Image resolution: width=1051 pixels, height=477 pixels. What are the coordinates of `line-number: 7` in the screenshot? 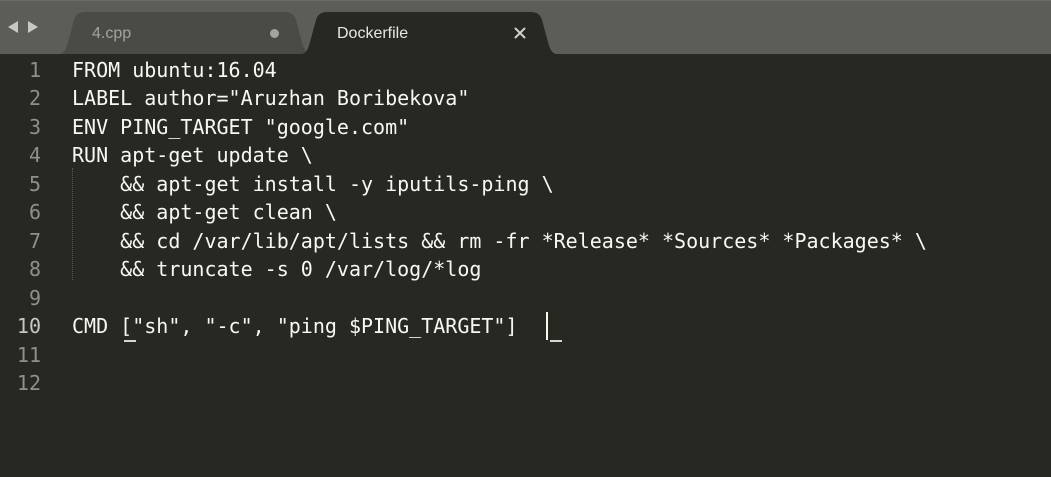 It's located at (34, 240).